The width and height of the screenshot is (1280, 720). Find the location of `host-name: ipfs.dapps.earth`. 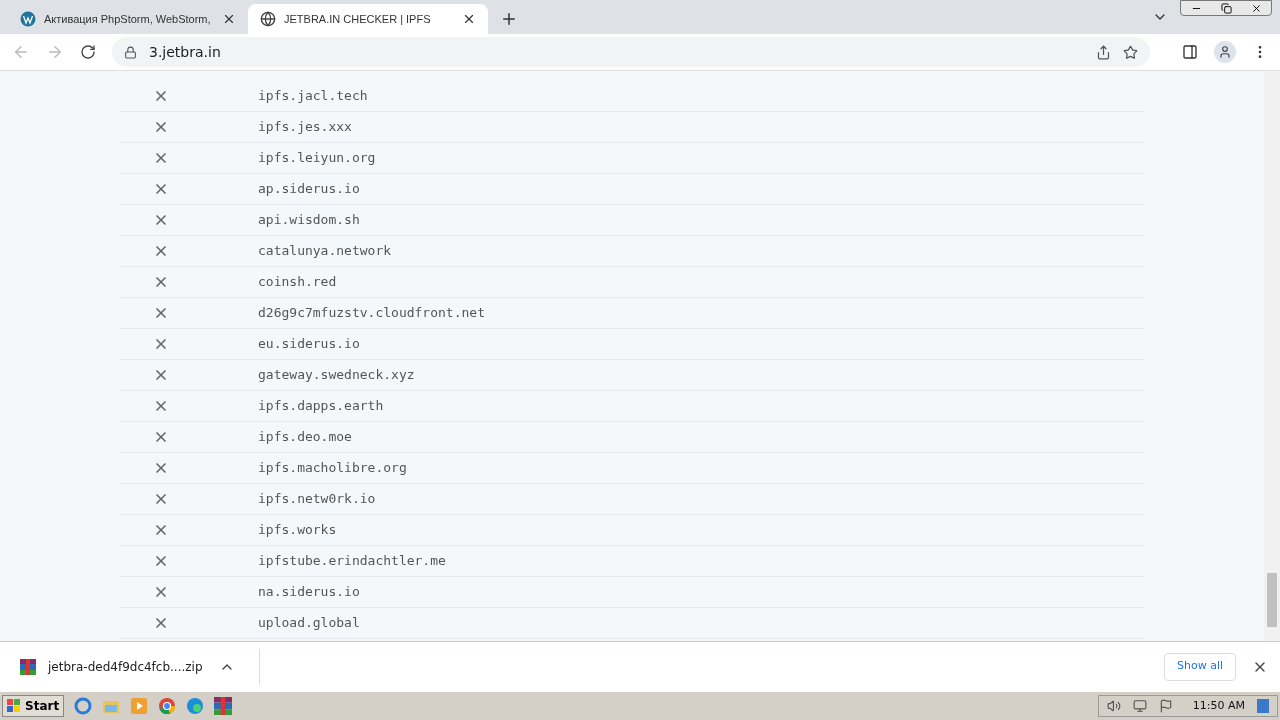

host-name: ipfs.dapps.earth is located at coordinates (321, 406).